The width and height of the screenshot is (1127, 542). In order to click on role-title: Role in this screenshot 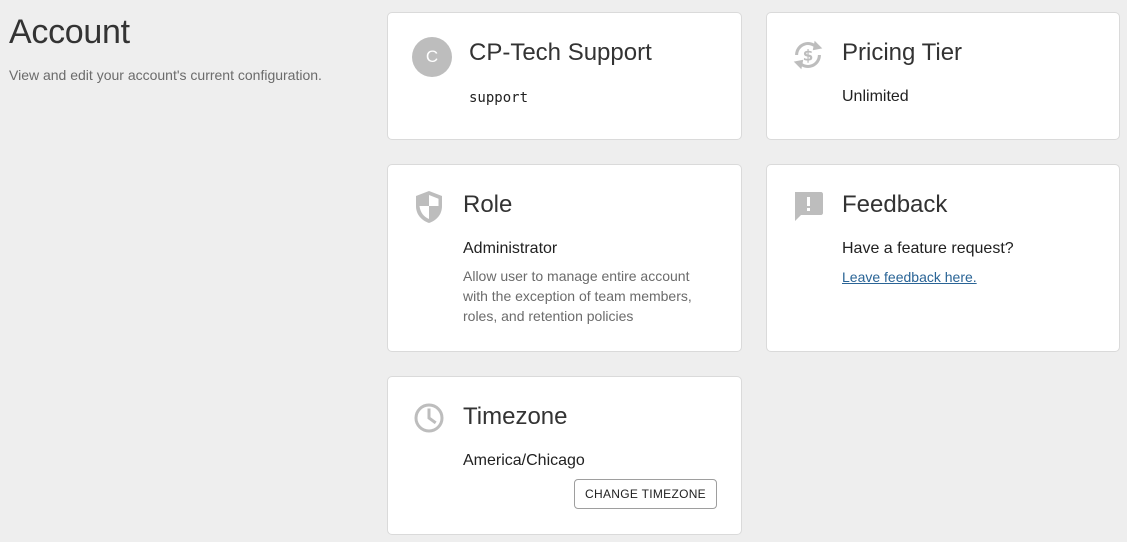, I will do `click(488, 204)`.